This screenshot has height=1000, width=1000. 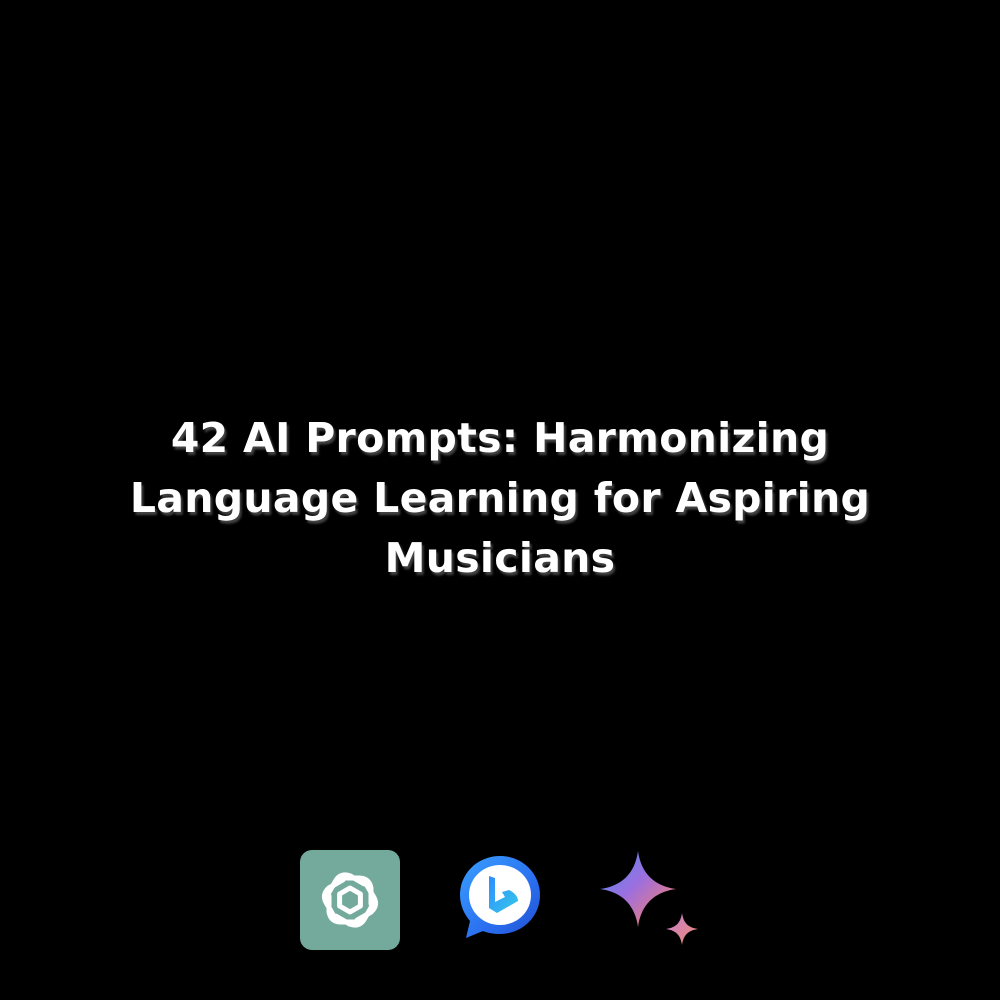 What do you see at coordinates (650, 901) in the screenshot?
I see `gemini-sparkle-logo-icon` at bounding box center [650, 901].